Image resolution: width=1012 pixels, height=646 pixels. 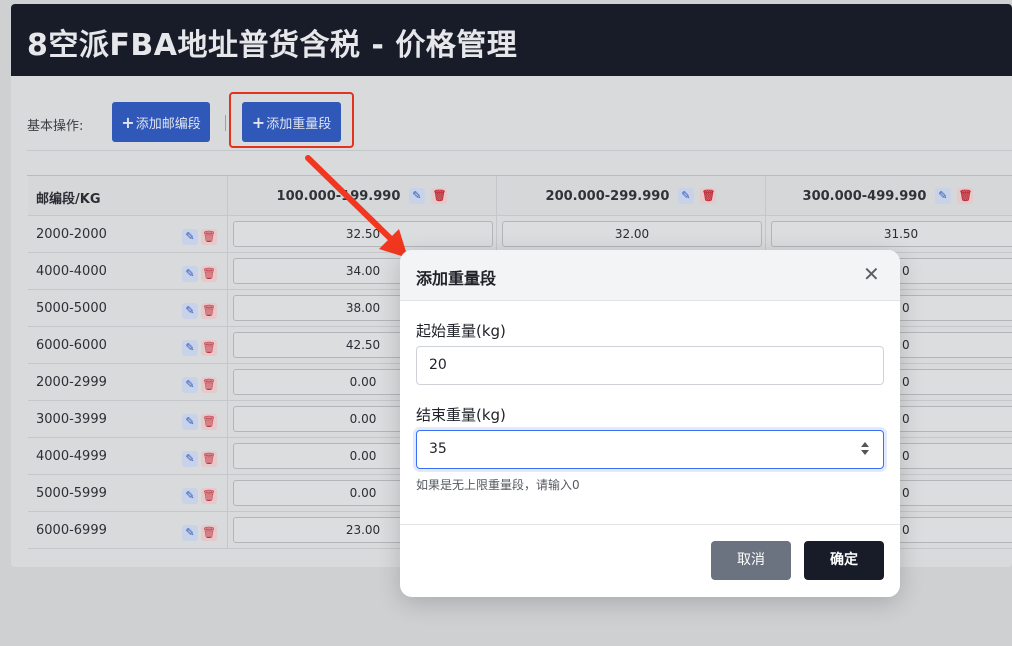 I want to click on number-spinner, so click(x=866, y=449).